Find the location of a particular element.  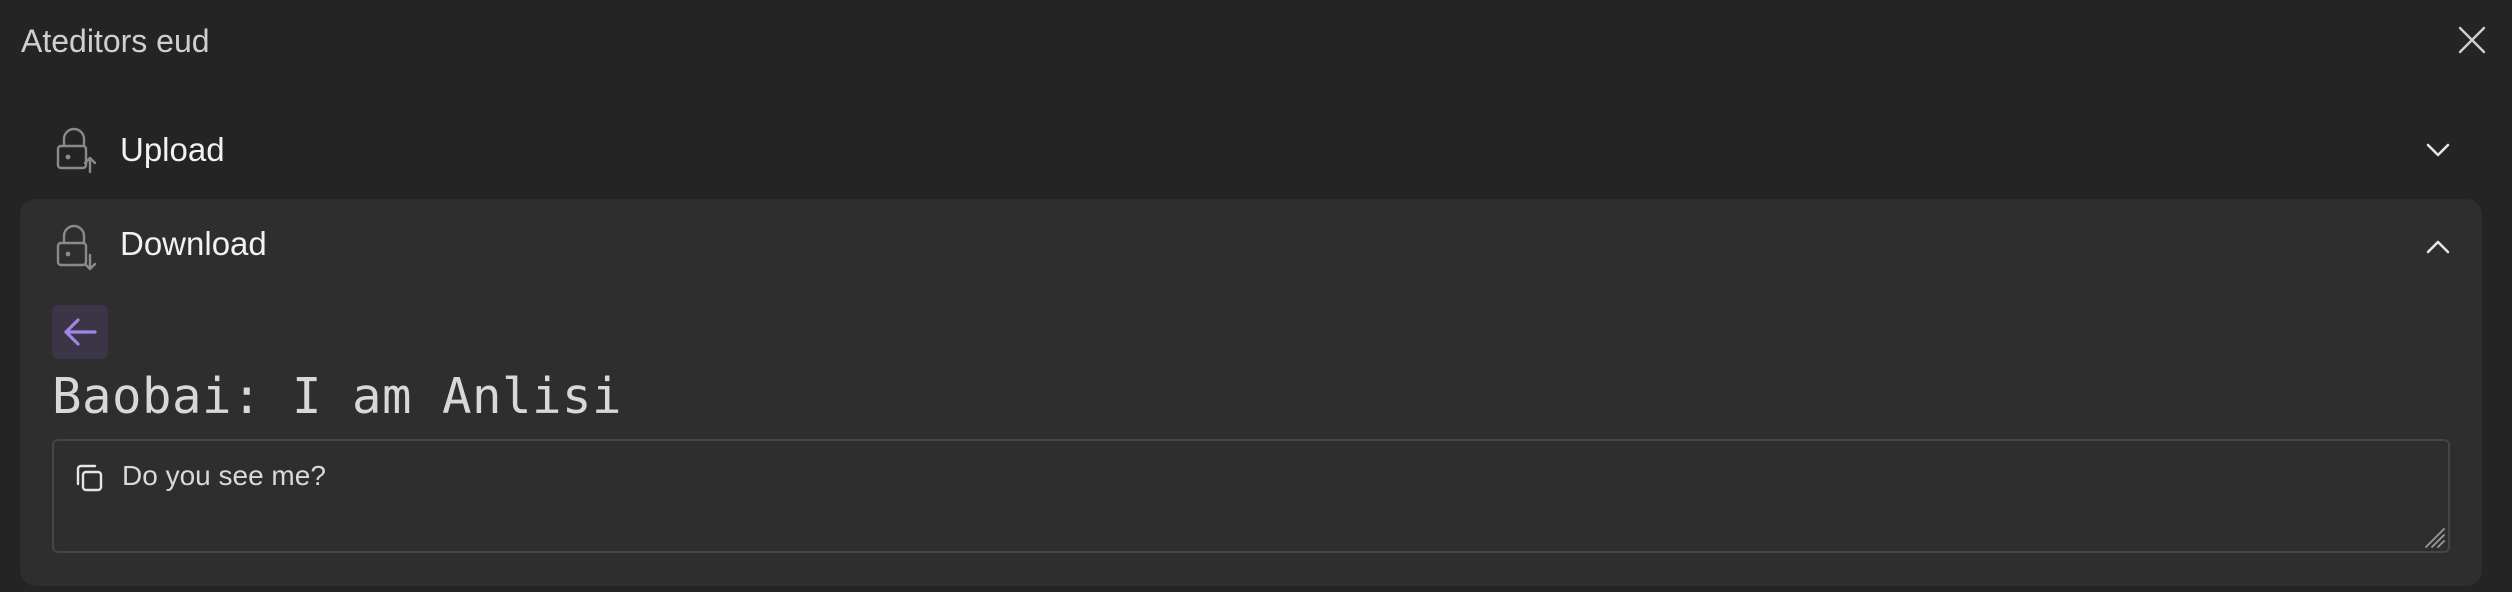

chevron-down-icon is located at coordinates (2438, 150).